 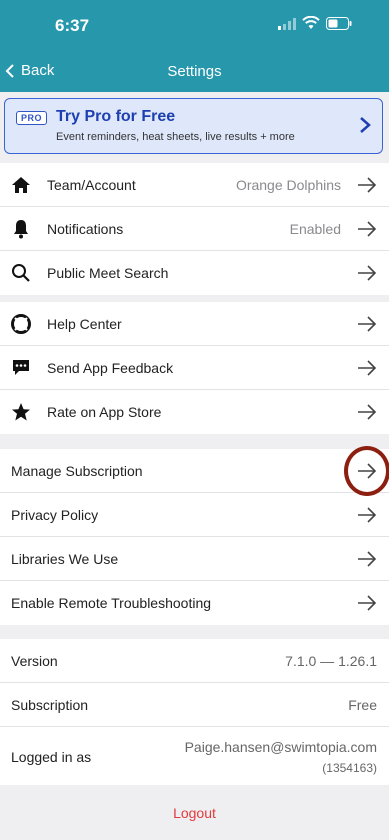 What do you see at coordinates (108, 273) in the screenshot?
I see `row-label: Public Meet Search` at bounding box center [108, 273].